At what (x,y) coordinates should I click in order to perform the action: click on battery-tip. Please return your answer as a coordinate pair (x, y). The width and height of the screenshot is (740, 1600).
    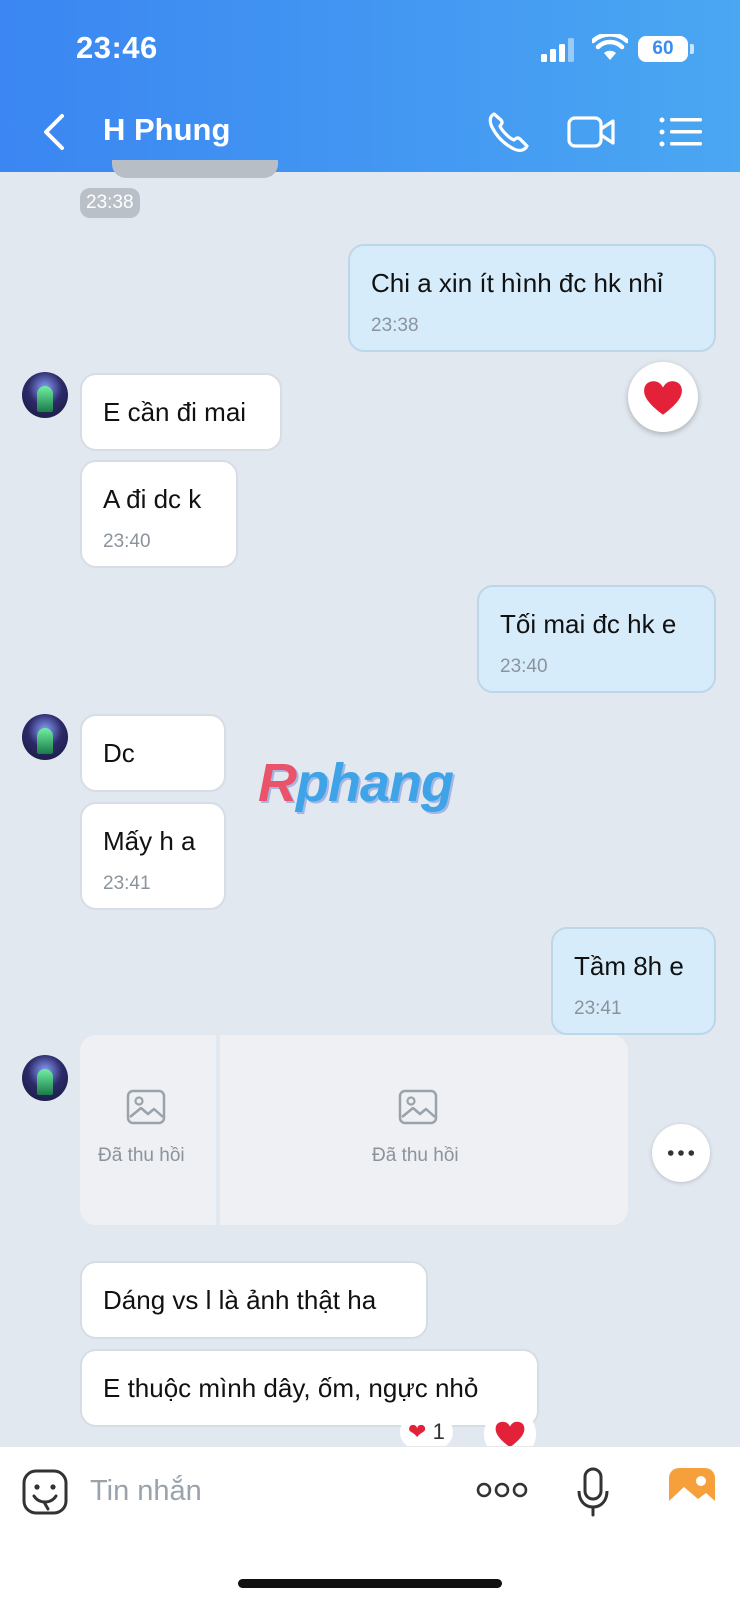
    Looking at the image, I should click on (692, 49).